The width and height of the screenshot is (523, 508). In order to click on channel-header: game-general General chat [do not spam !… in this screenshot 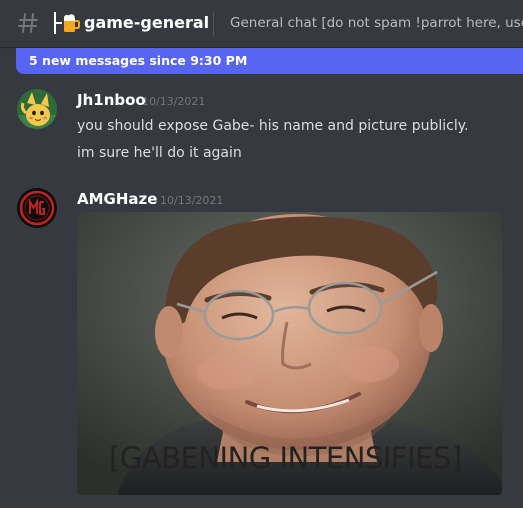, I will do `click(261, 23)`.